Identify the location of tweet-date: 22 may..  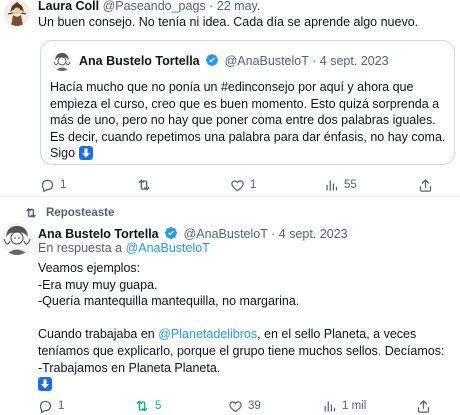
(239, 6).